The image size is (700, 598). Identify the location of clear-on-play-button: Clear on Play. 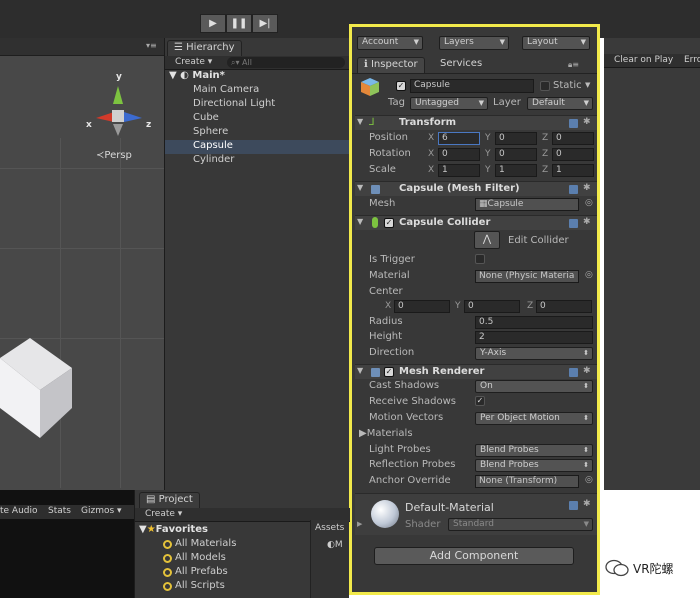
(643, 60).